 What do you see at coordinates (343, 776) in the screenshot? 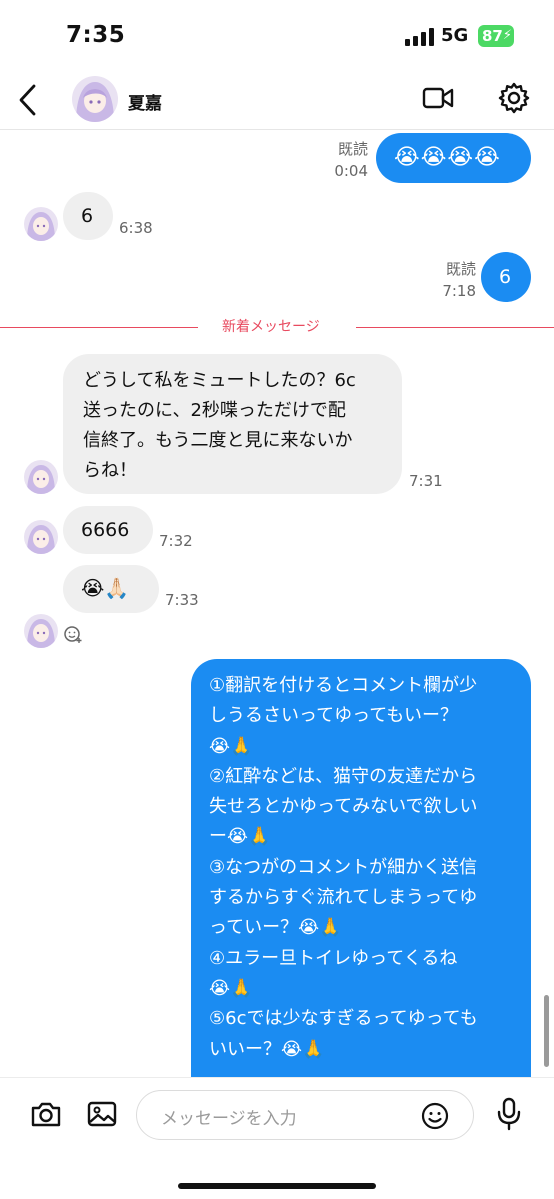
I see `message-line: ②紅酔などは、猫守の友達だから` at bounding box center [343, 776].